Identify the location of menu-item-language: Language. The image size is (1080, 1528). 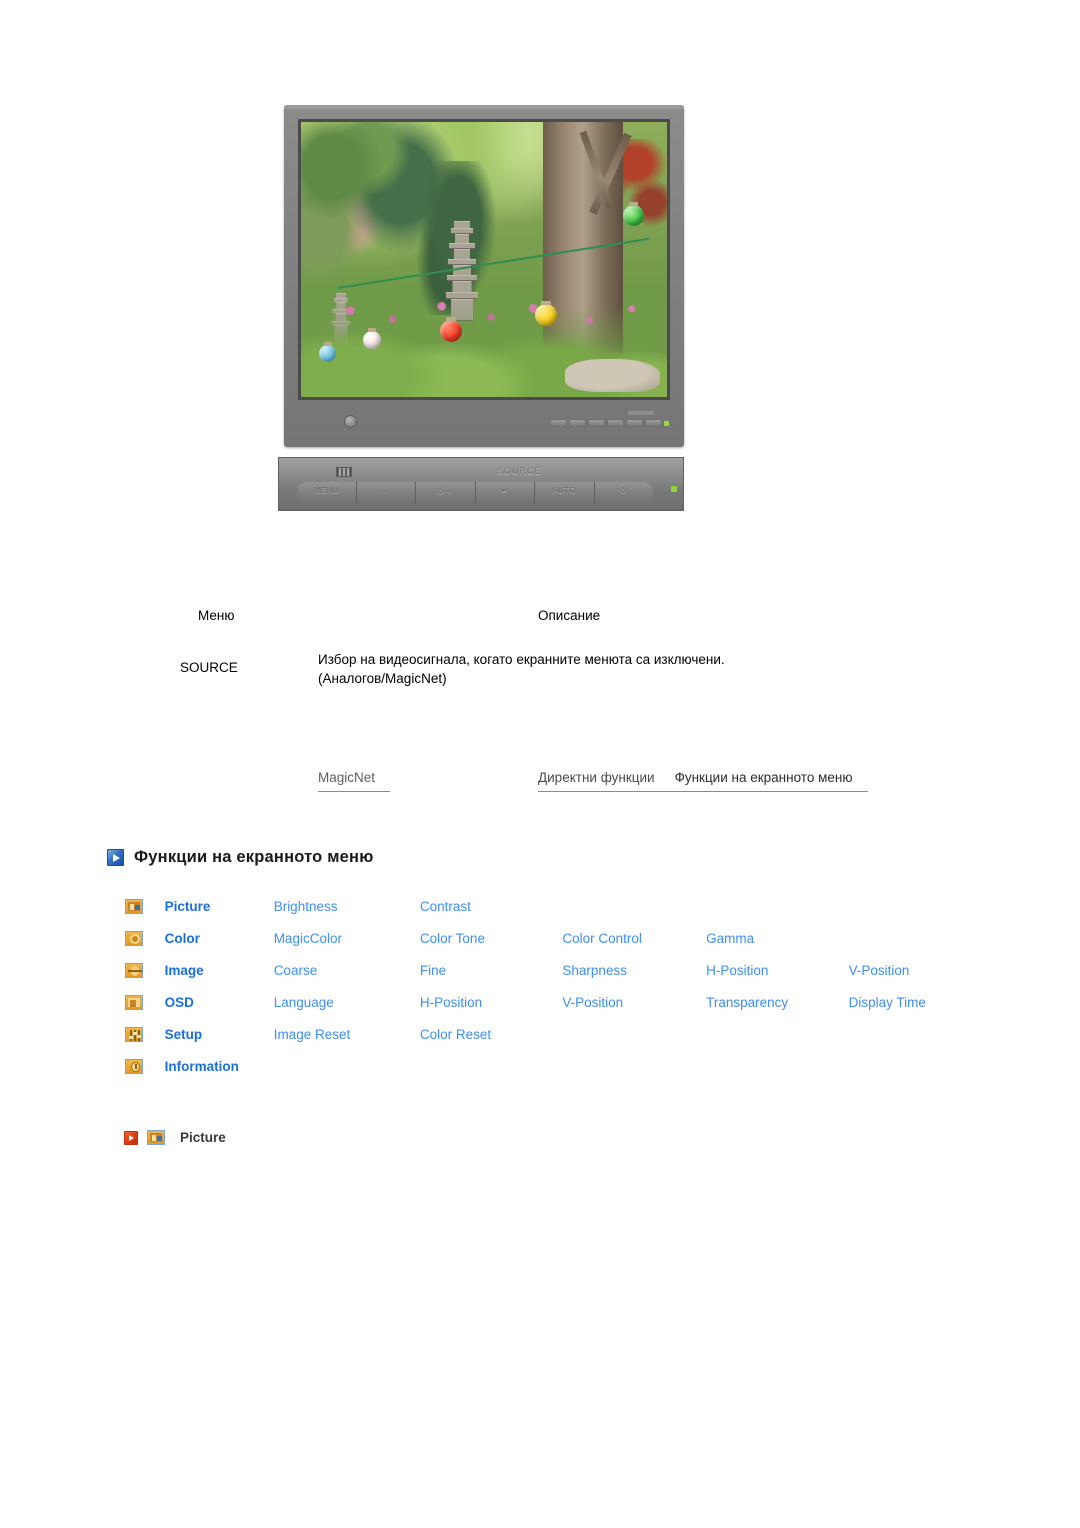
(347, 1002).